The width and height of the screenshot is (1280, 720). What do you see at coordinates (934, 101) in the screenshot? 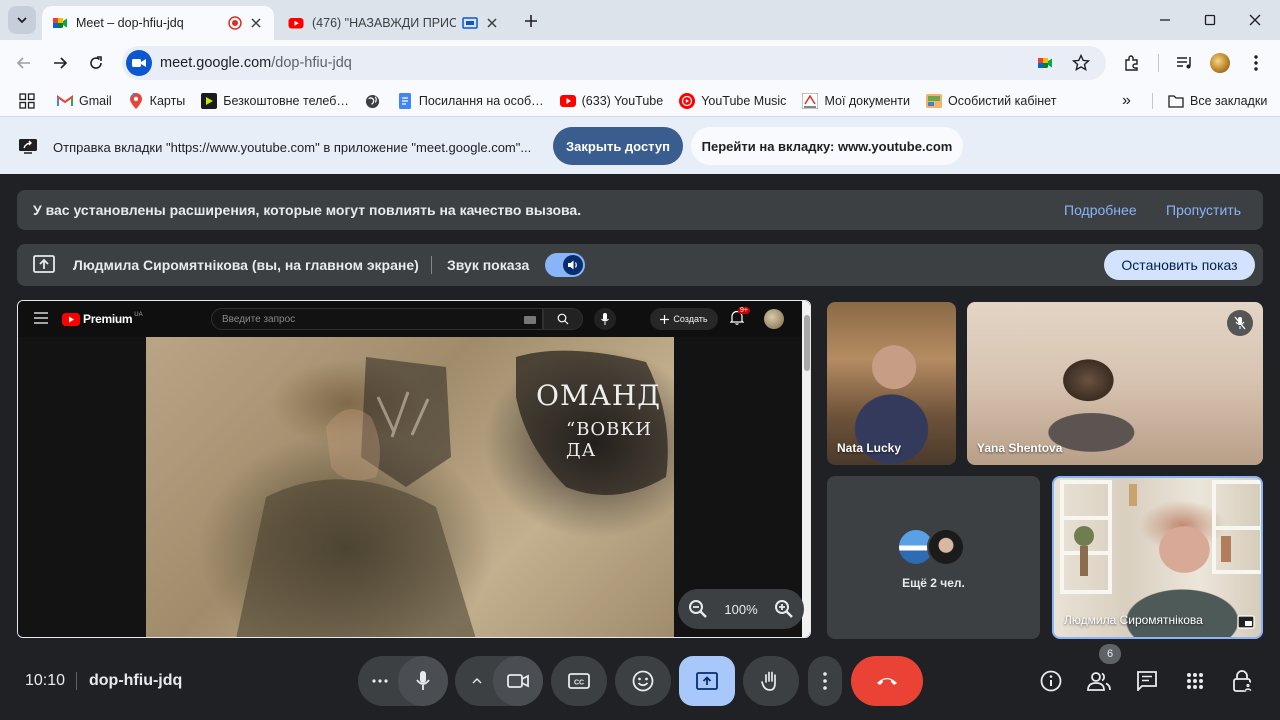
I see `cabinet-icon` at bounding box center [934, 101].